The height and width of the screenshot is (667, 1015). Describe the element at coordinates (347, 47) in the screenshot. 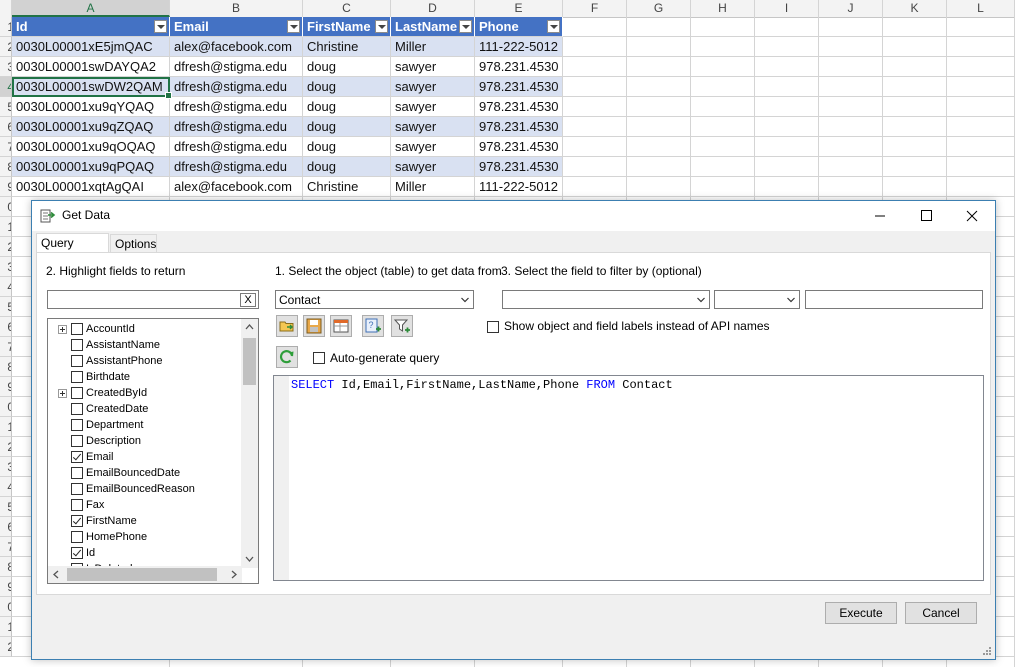

I see `table-cell: Christine` at that location.